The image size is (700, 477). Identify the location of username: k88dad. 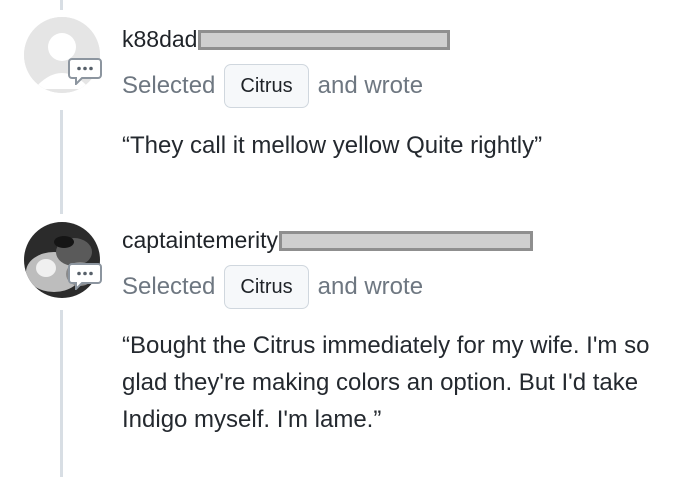
(286, 39).